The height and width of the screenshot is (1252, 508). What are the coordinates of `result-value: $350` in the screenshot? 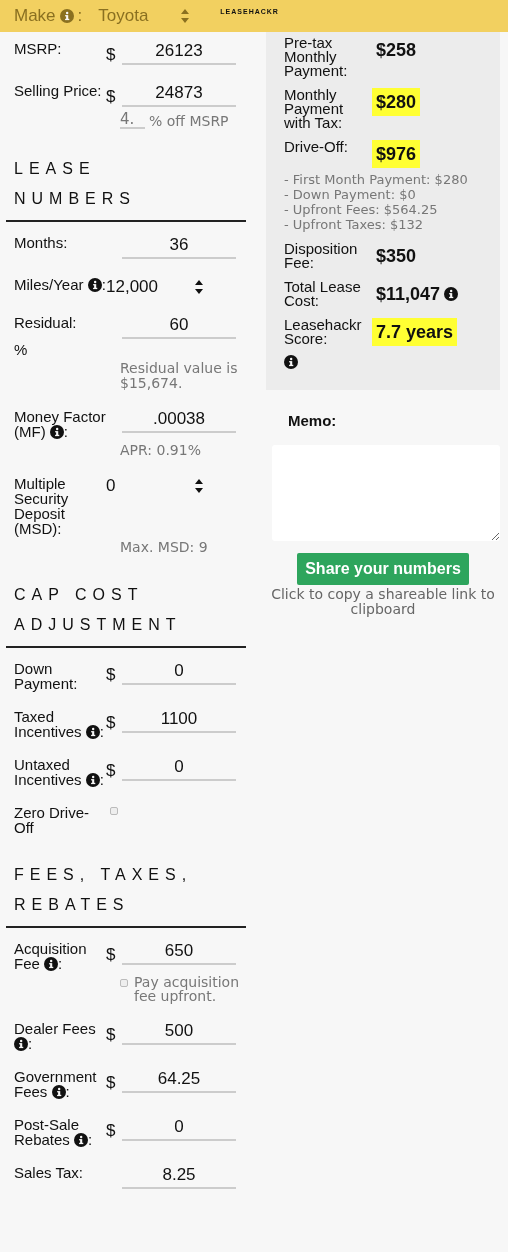 It's located at (396, 256).